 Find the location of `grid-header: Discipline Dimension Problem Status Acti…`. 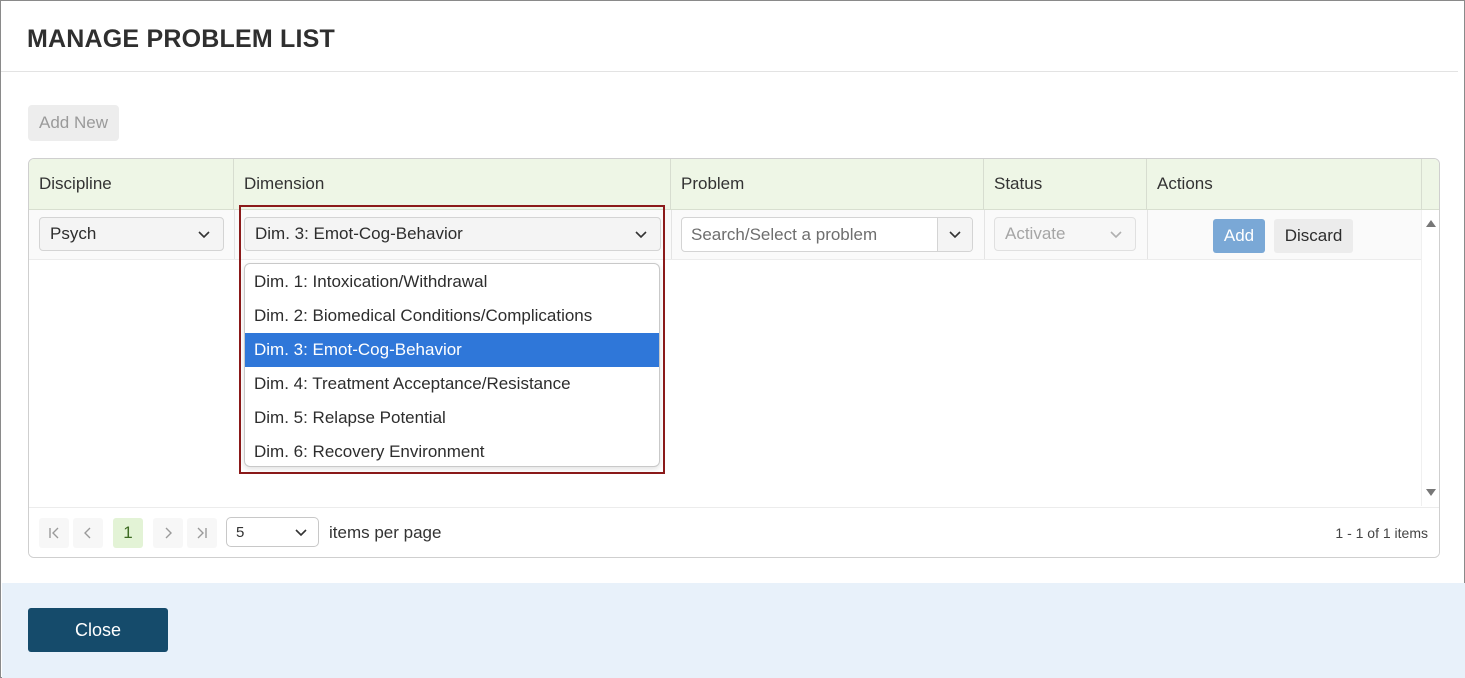

grid-header: Discipline Dimension Problem Status Acti… is located at coordinates (734, 184).